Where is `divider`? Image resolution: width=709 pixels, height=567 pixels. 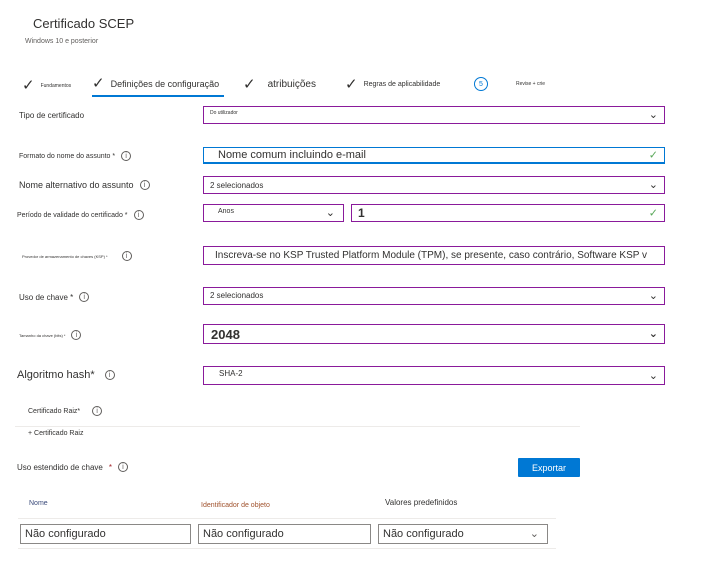
divider is located at coordinates (297, 426).